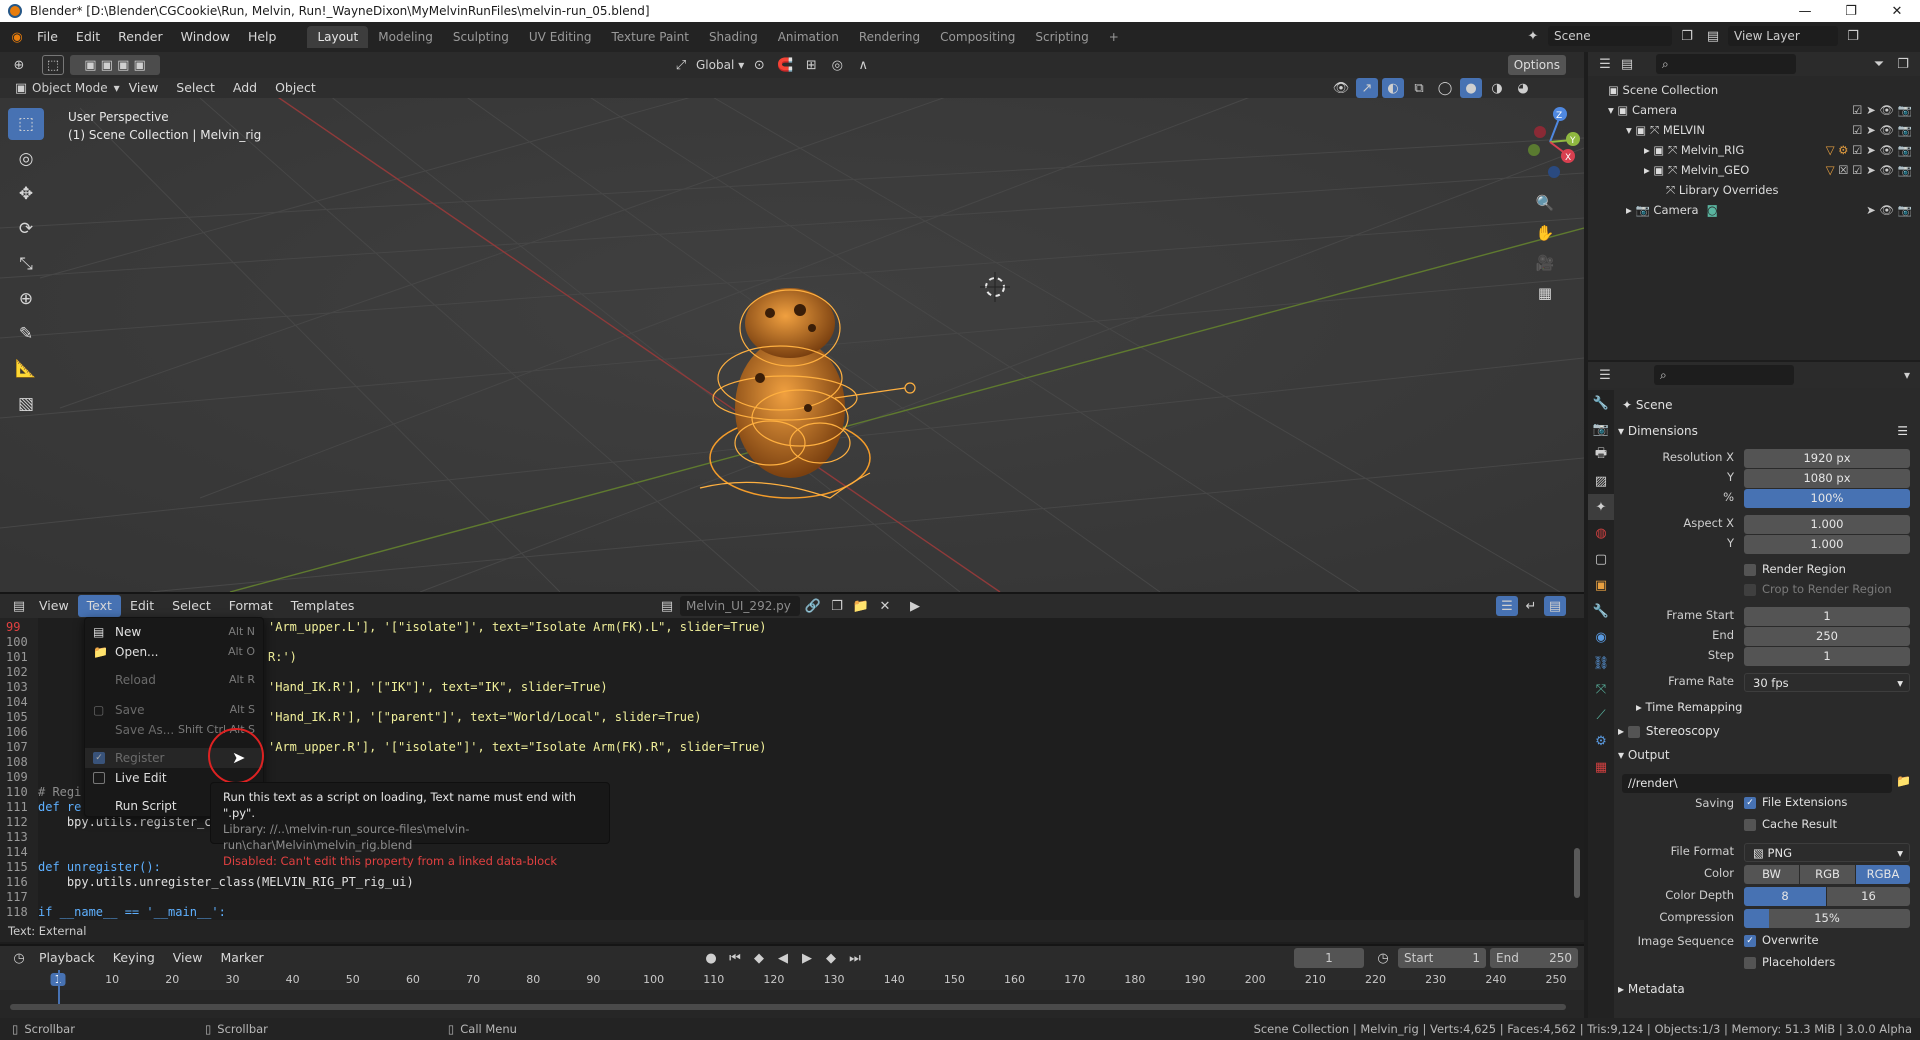 This screenshot has height=1040, width=1920. What do you see at coordinates (251, 606) in the screenshot?
I see `text-menu-format: Format` at bounding box center [251, 606].